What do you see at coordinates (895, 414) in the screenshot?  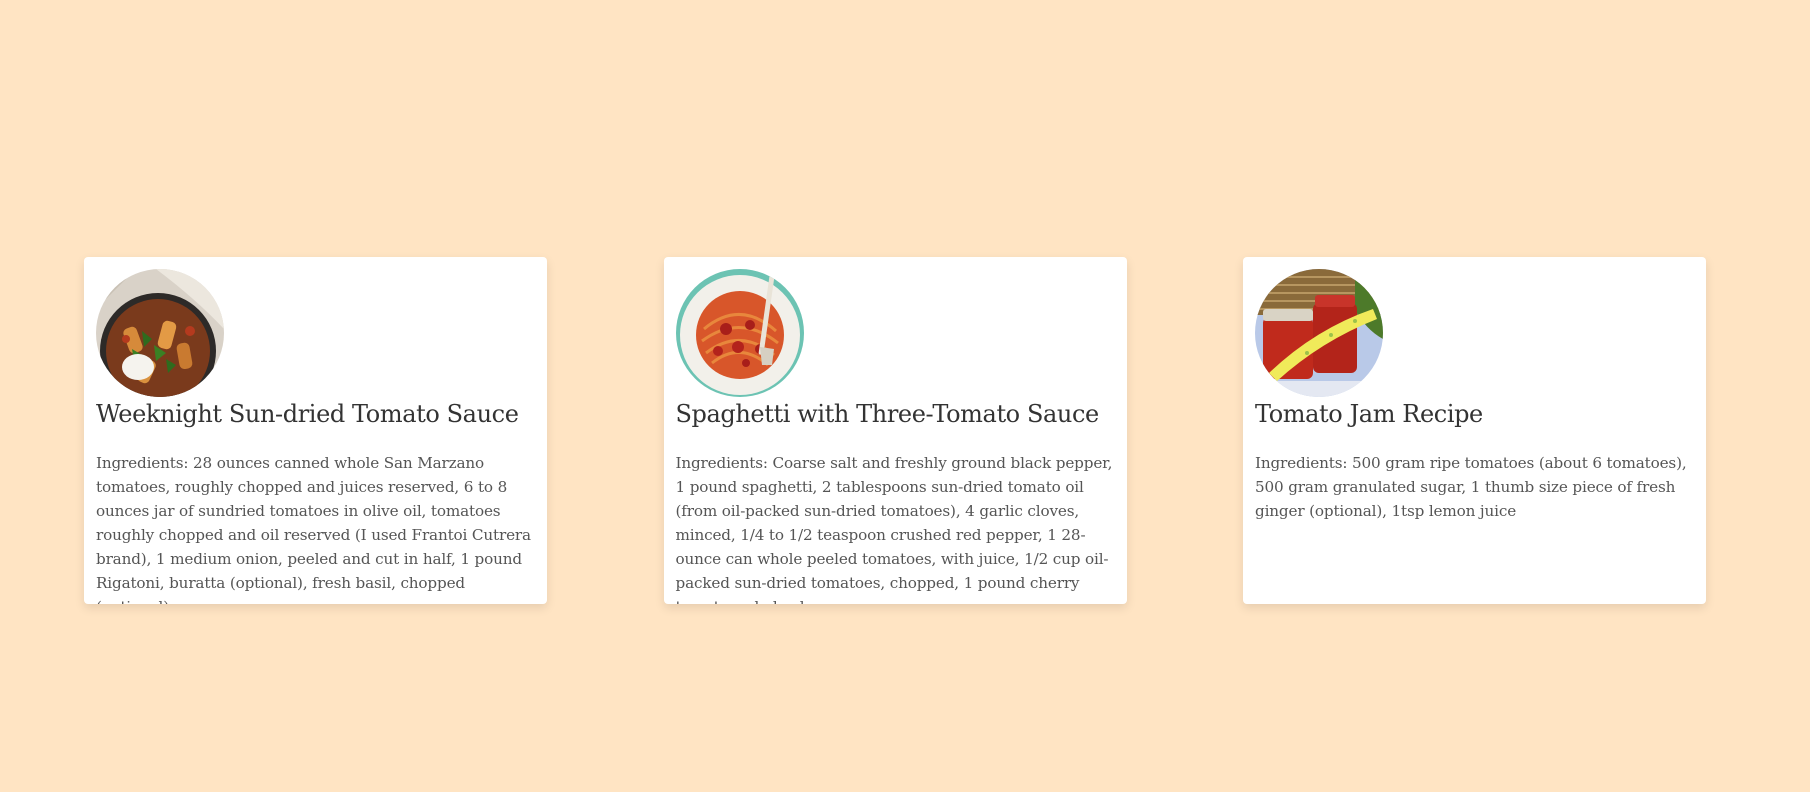 I see `recipe-title: Spaghetti with Three-Tomato Sauce` at bounding box center [895, 414].